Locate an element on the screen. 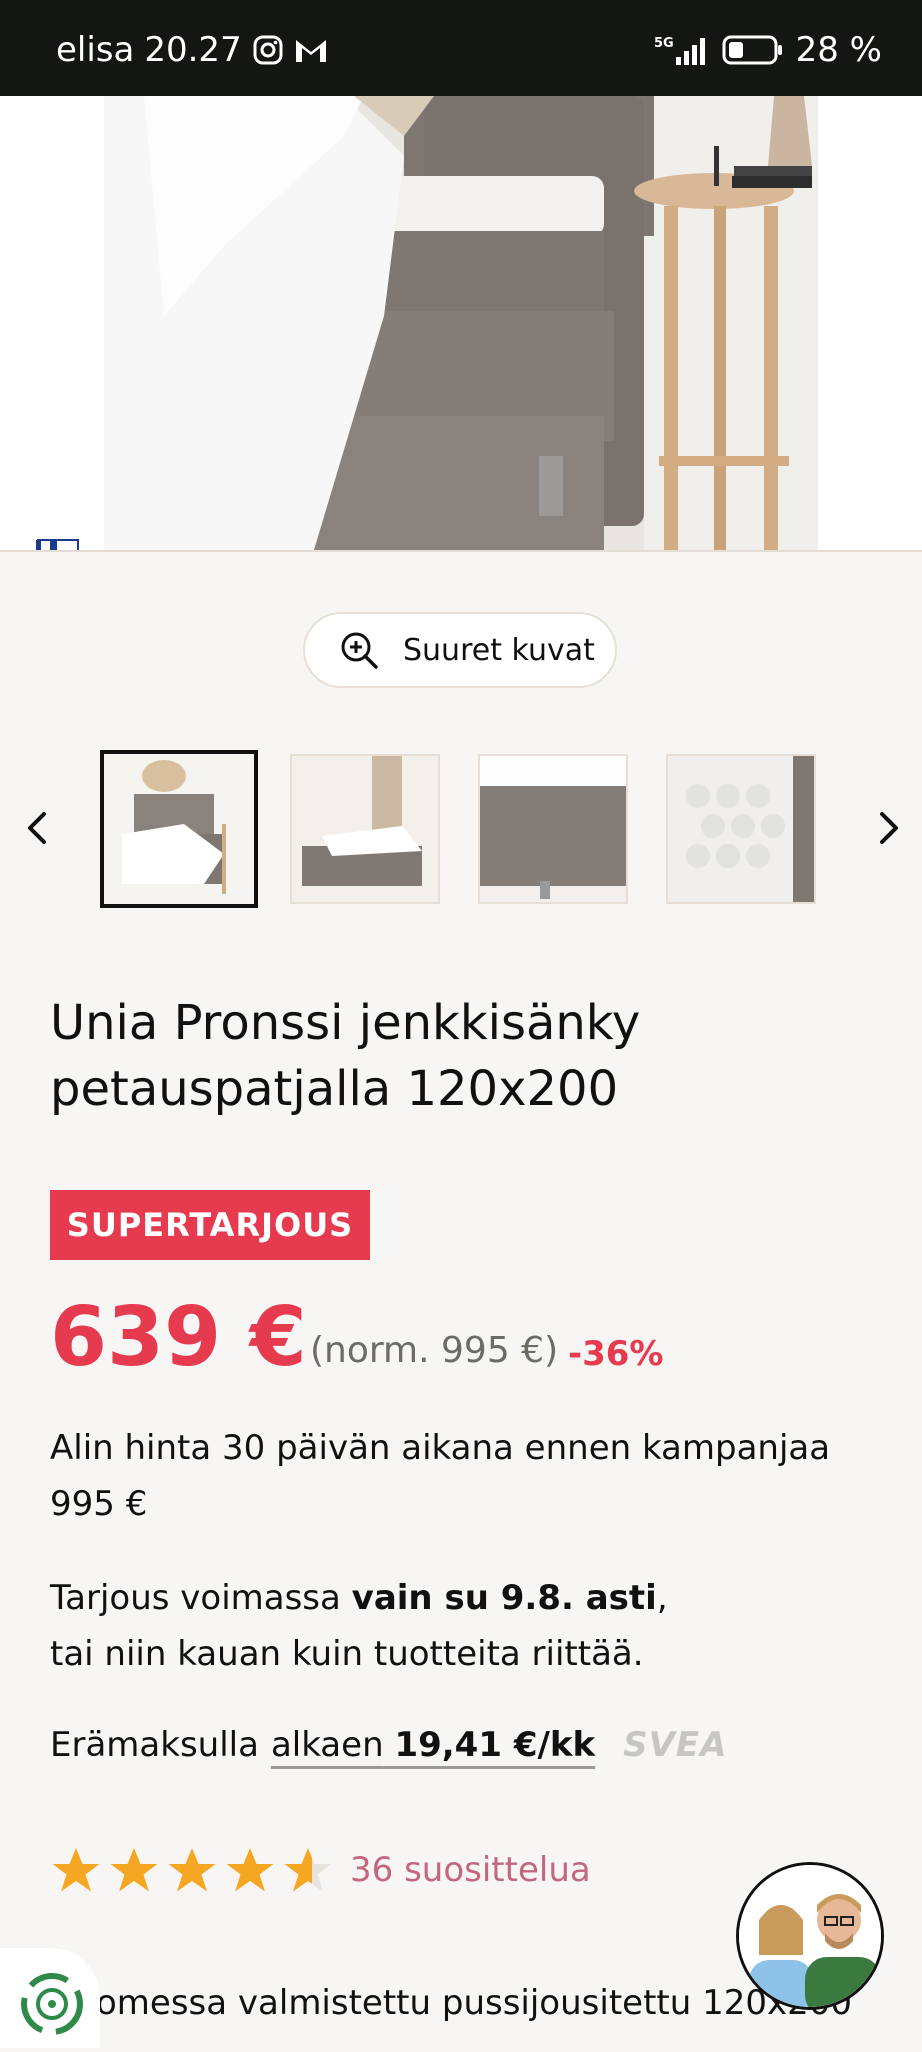 The height and width of the screenshot is (2052, 922). installment-amount: 19,41 €/kk is located at coordinates (495, 1745).